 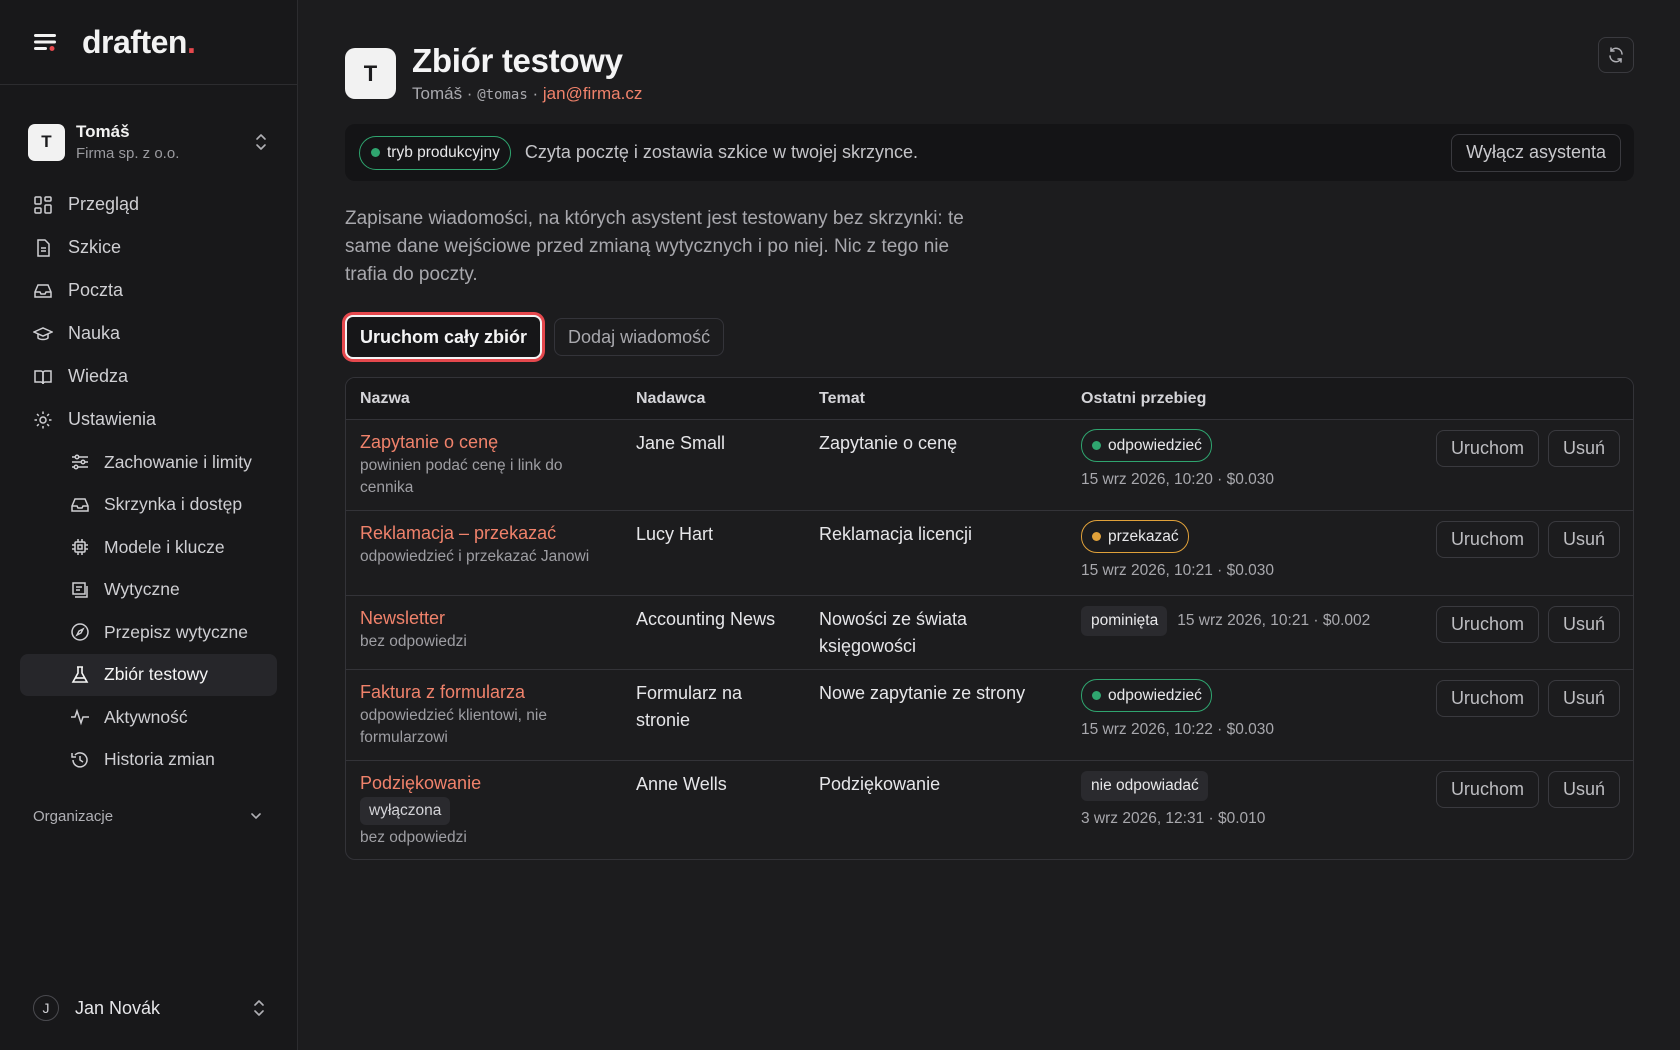 What do you see at coordinates (498, 533) in the screenshot?
I see `row-name-link: Reklamacja – przekazać` at bounding box center [498, 533].